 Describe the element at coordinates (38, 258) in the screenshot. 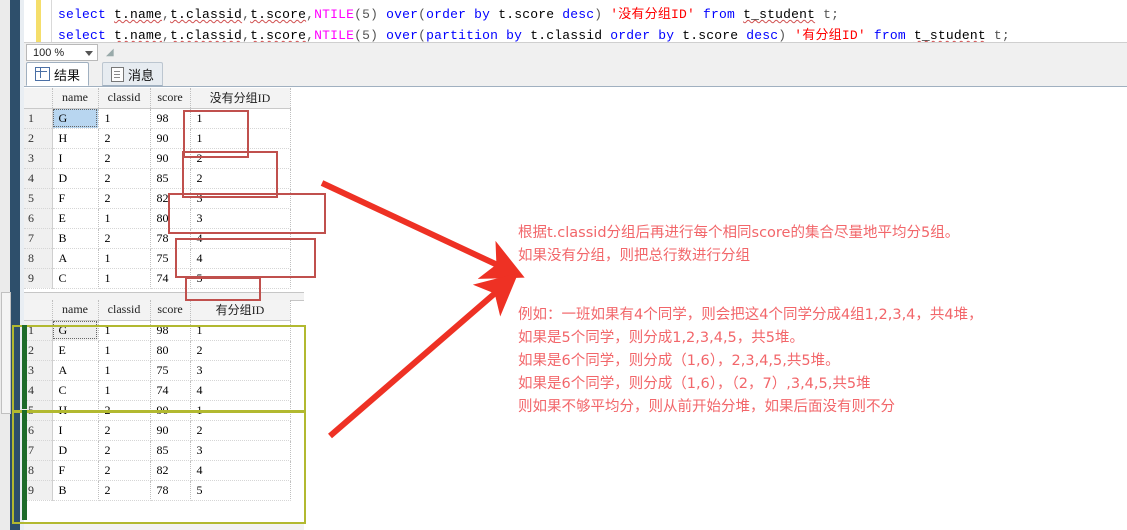

I see `cell-rownum: 8` at that location.